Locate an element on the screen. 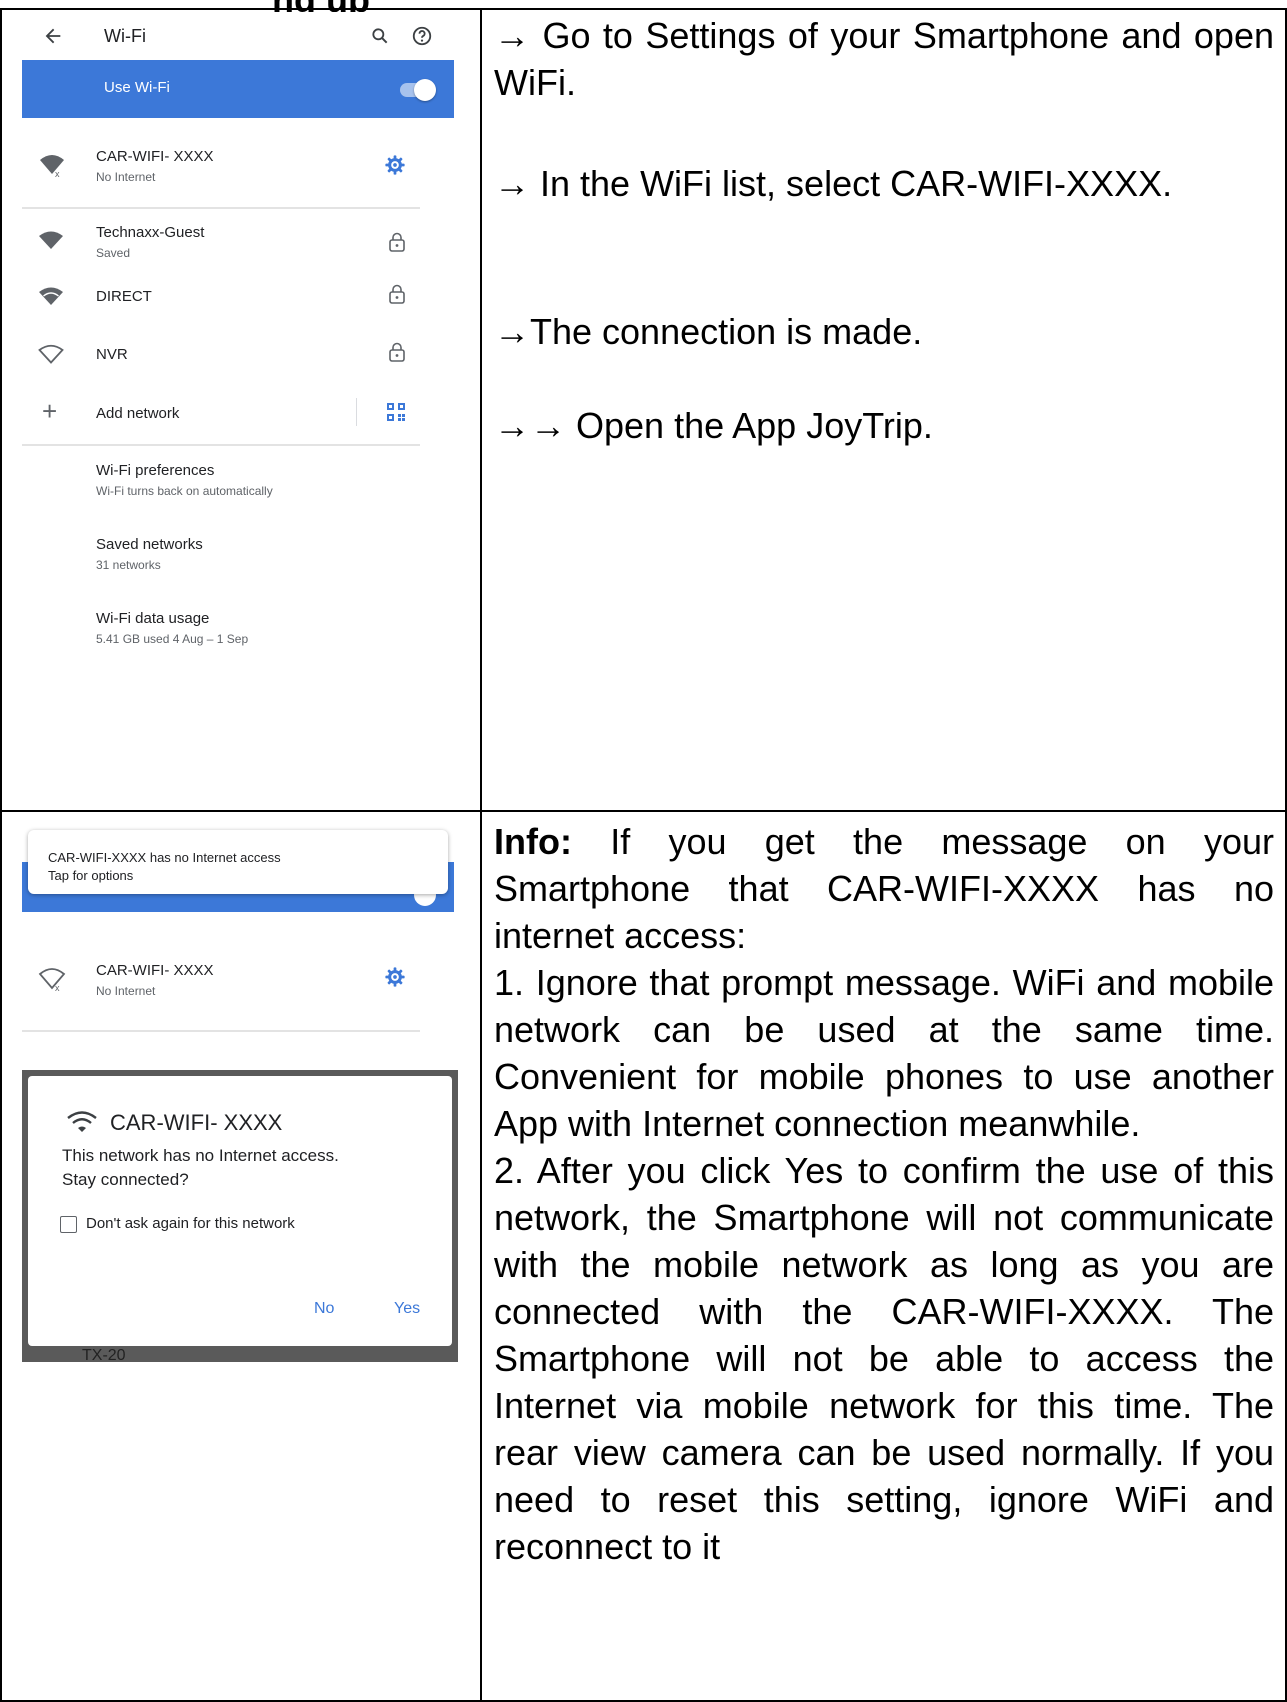  network-item-technaxx-guest: Technaxx-Guest Saved is located at coordinates (238, 239).